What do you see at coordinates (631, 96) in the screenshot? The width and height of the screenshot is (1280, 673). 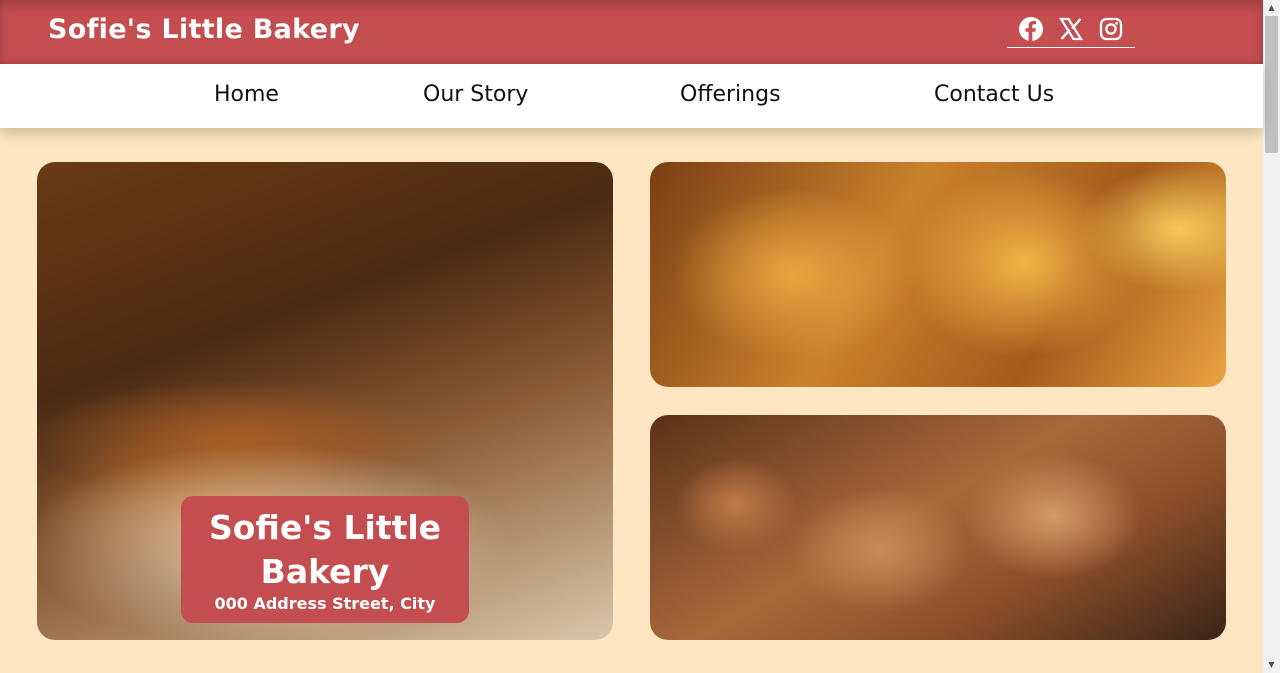 I see `main-nav: Home Our Story Offerings Contact Us` at bounding box center [631, 96].